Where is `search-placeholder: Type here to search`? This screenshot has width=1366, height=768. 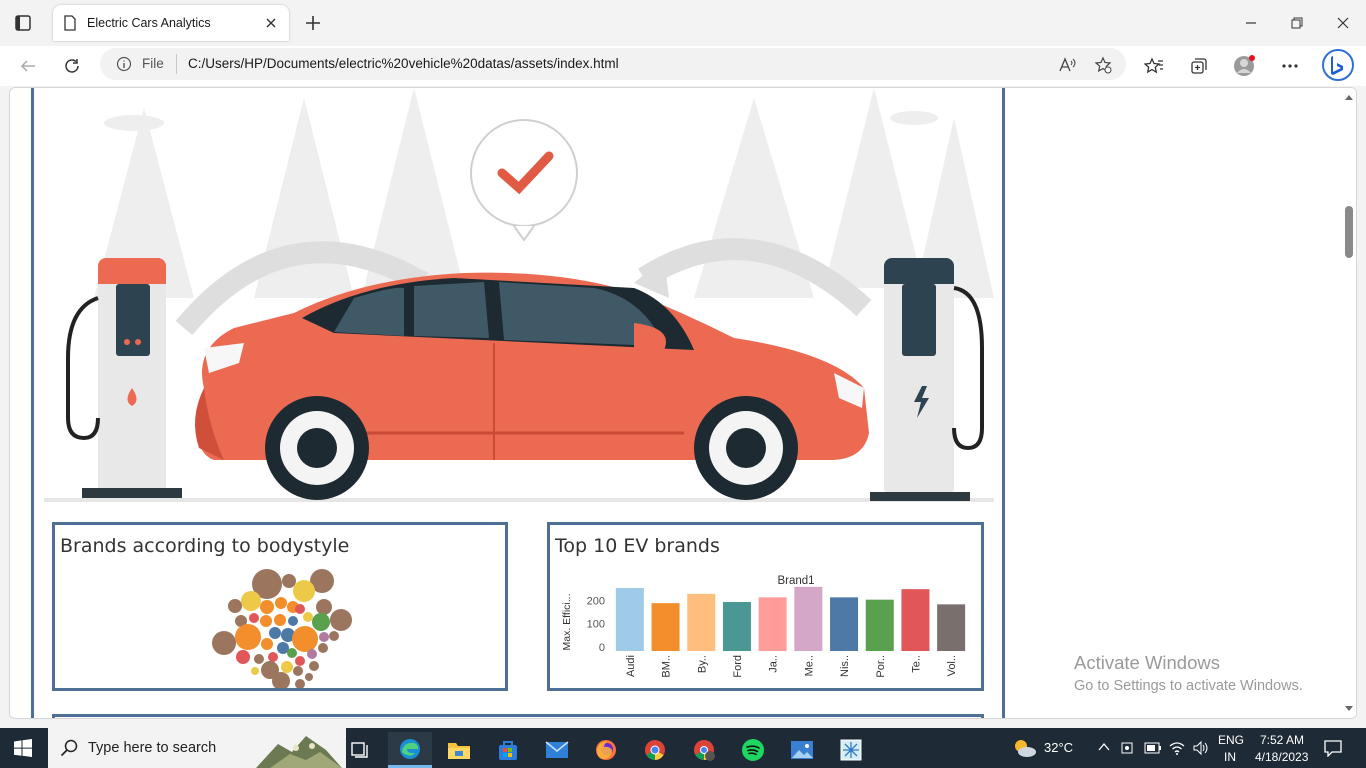 search-placeholder: Type here to search is located at coordinates (152, 748).